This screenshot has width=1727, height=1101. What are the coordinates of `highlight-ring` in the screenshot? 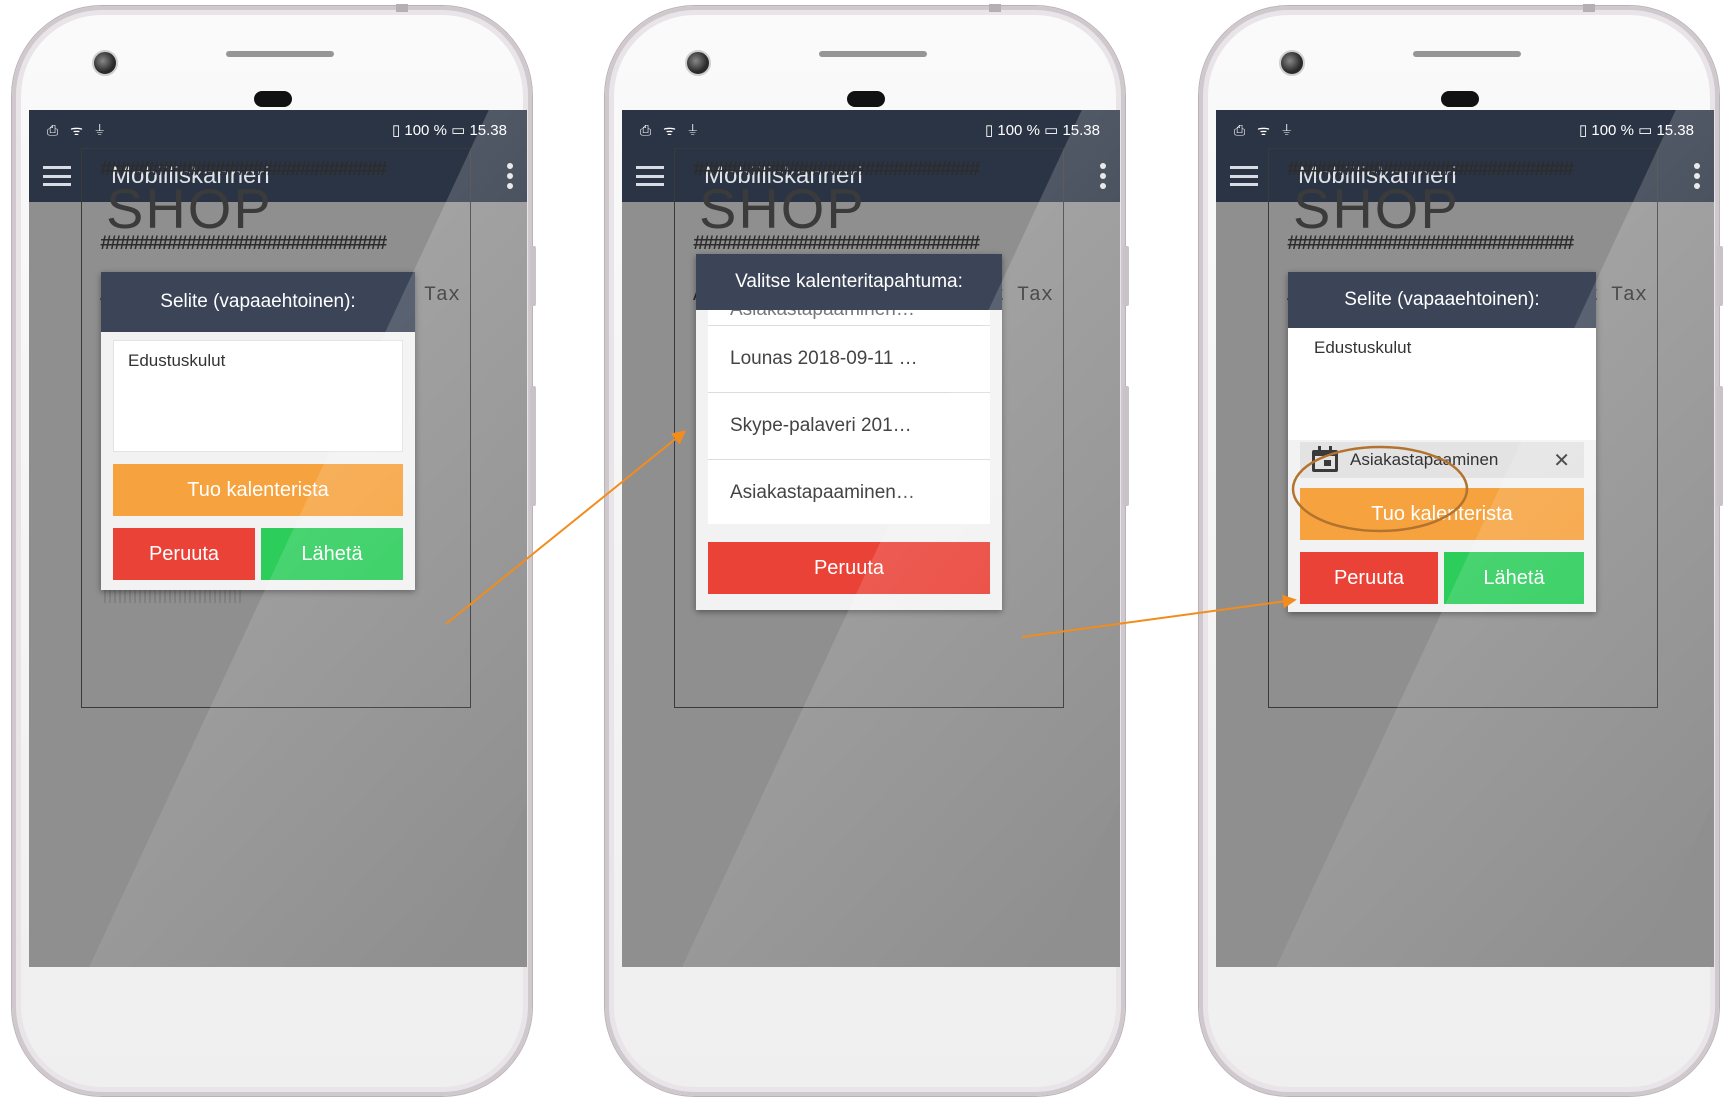 It's located at (1380, 489).